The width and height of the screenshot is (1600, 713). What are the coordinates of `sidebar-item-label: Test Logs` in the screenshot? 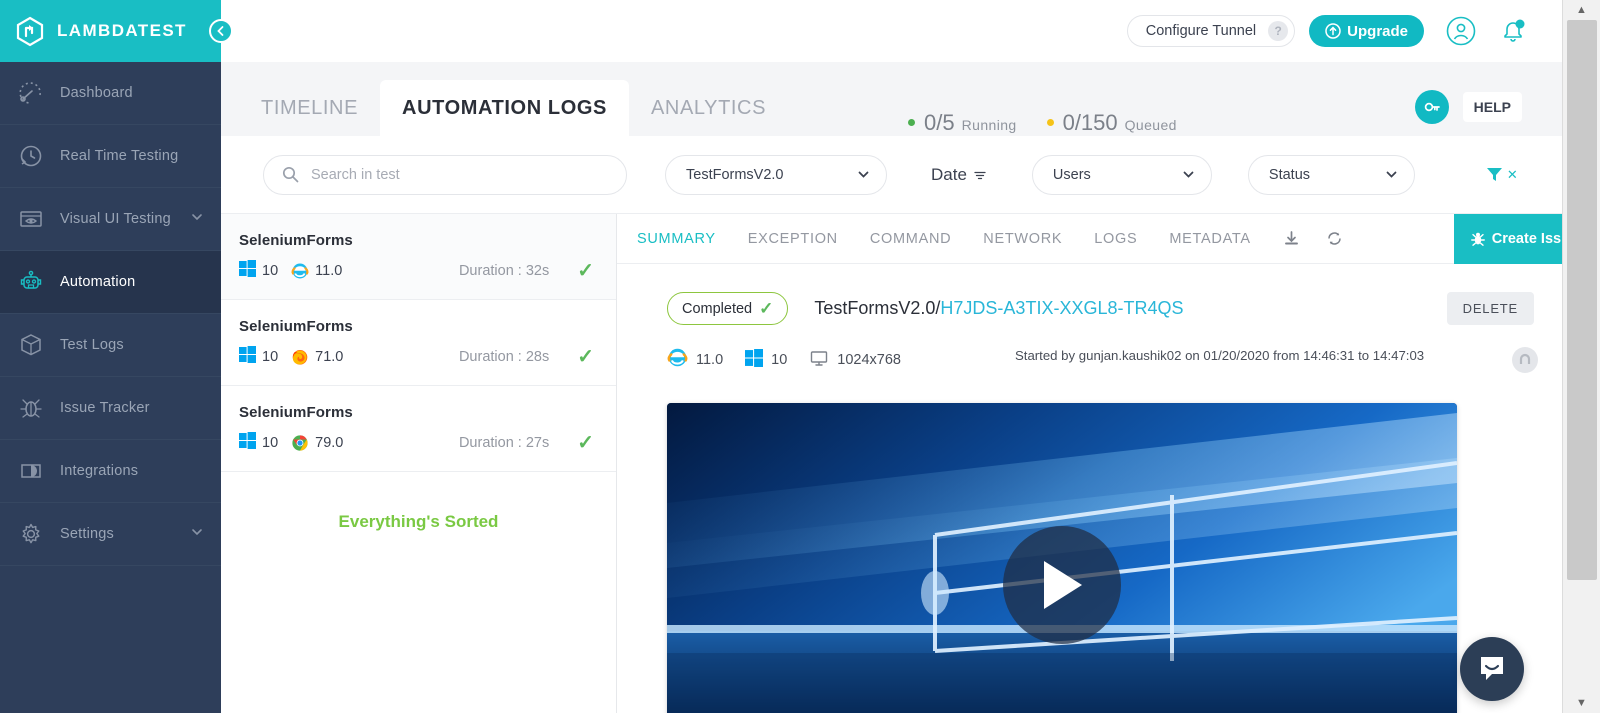 It's located at (92, 345).